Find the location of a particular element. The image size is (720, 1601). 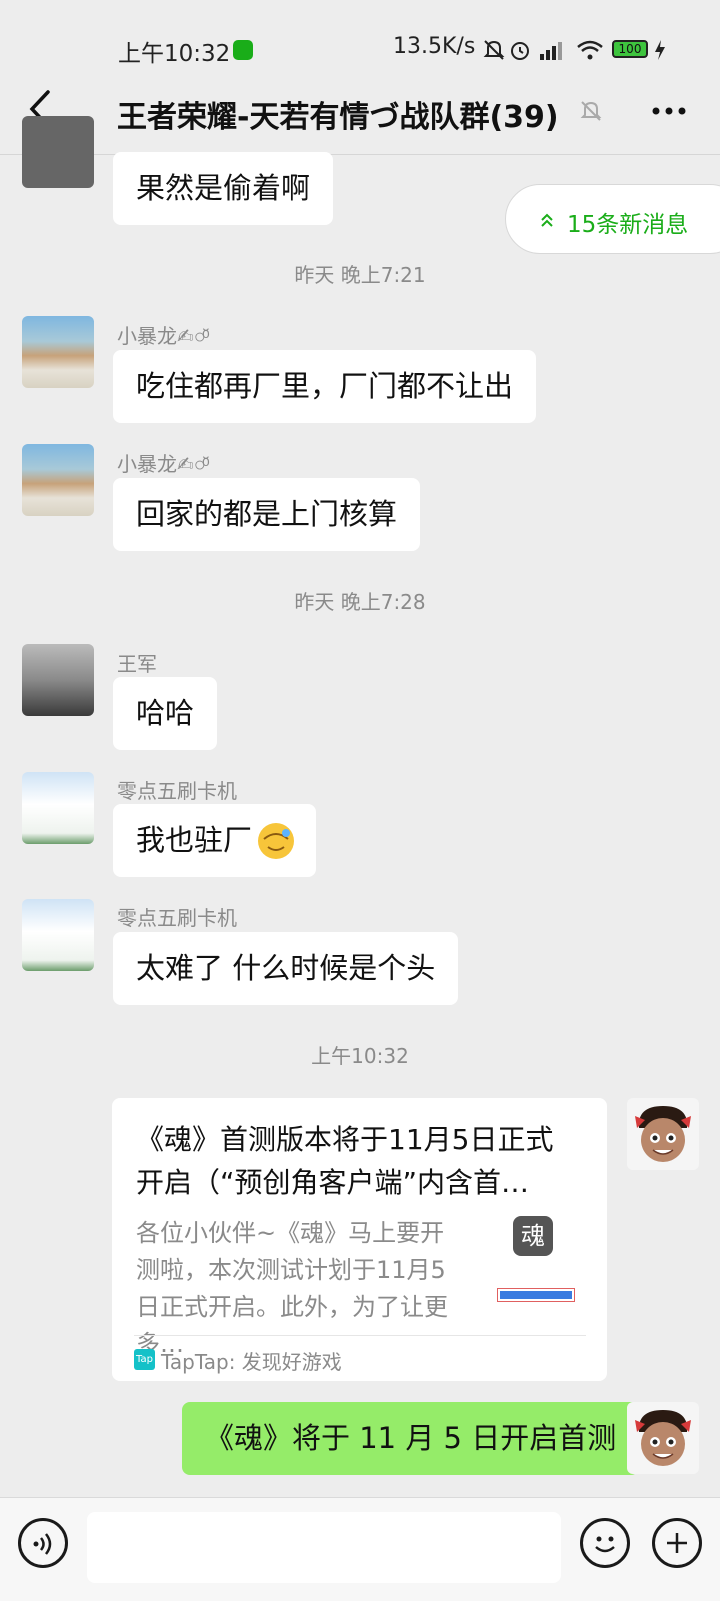

taptap-logo-icon: Tap is located at coordinates (144, 1359).